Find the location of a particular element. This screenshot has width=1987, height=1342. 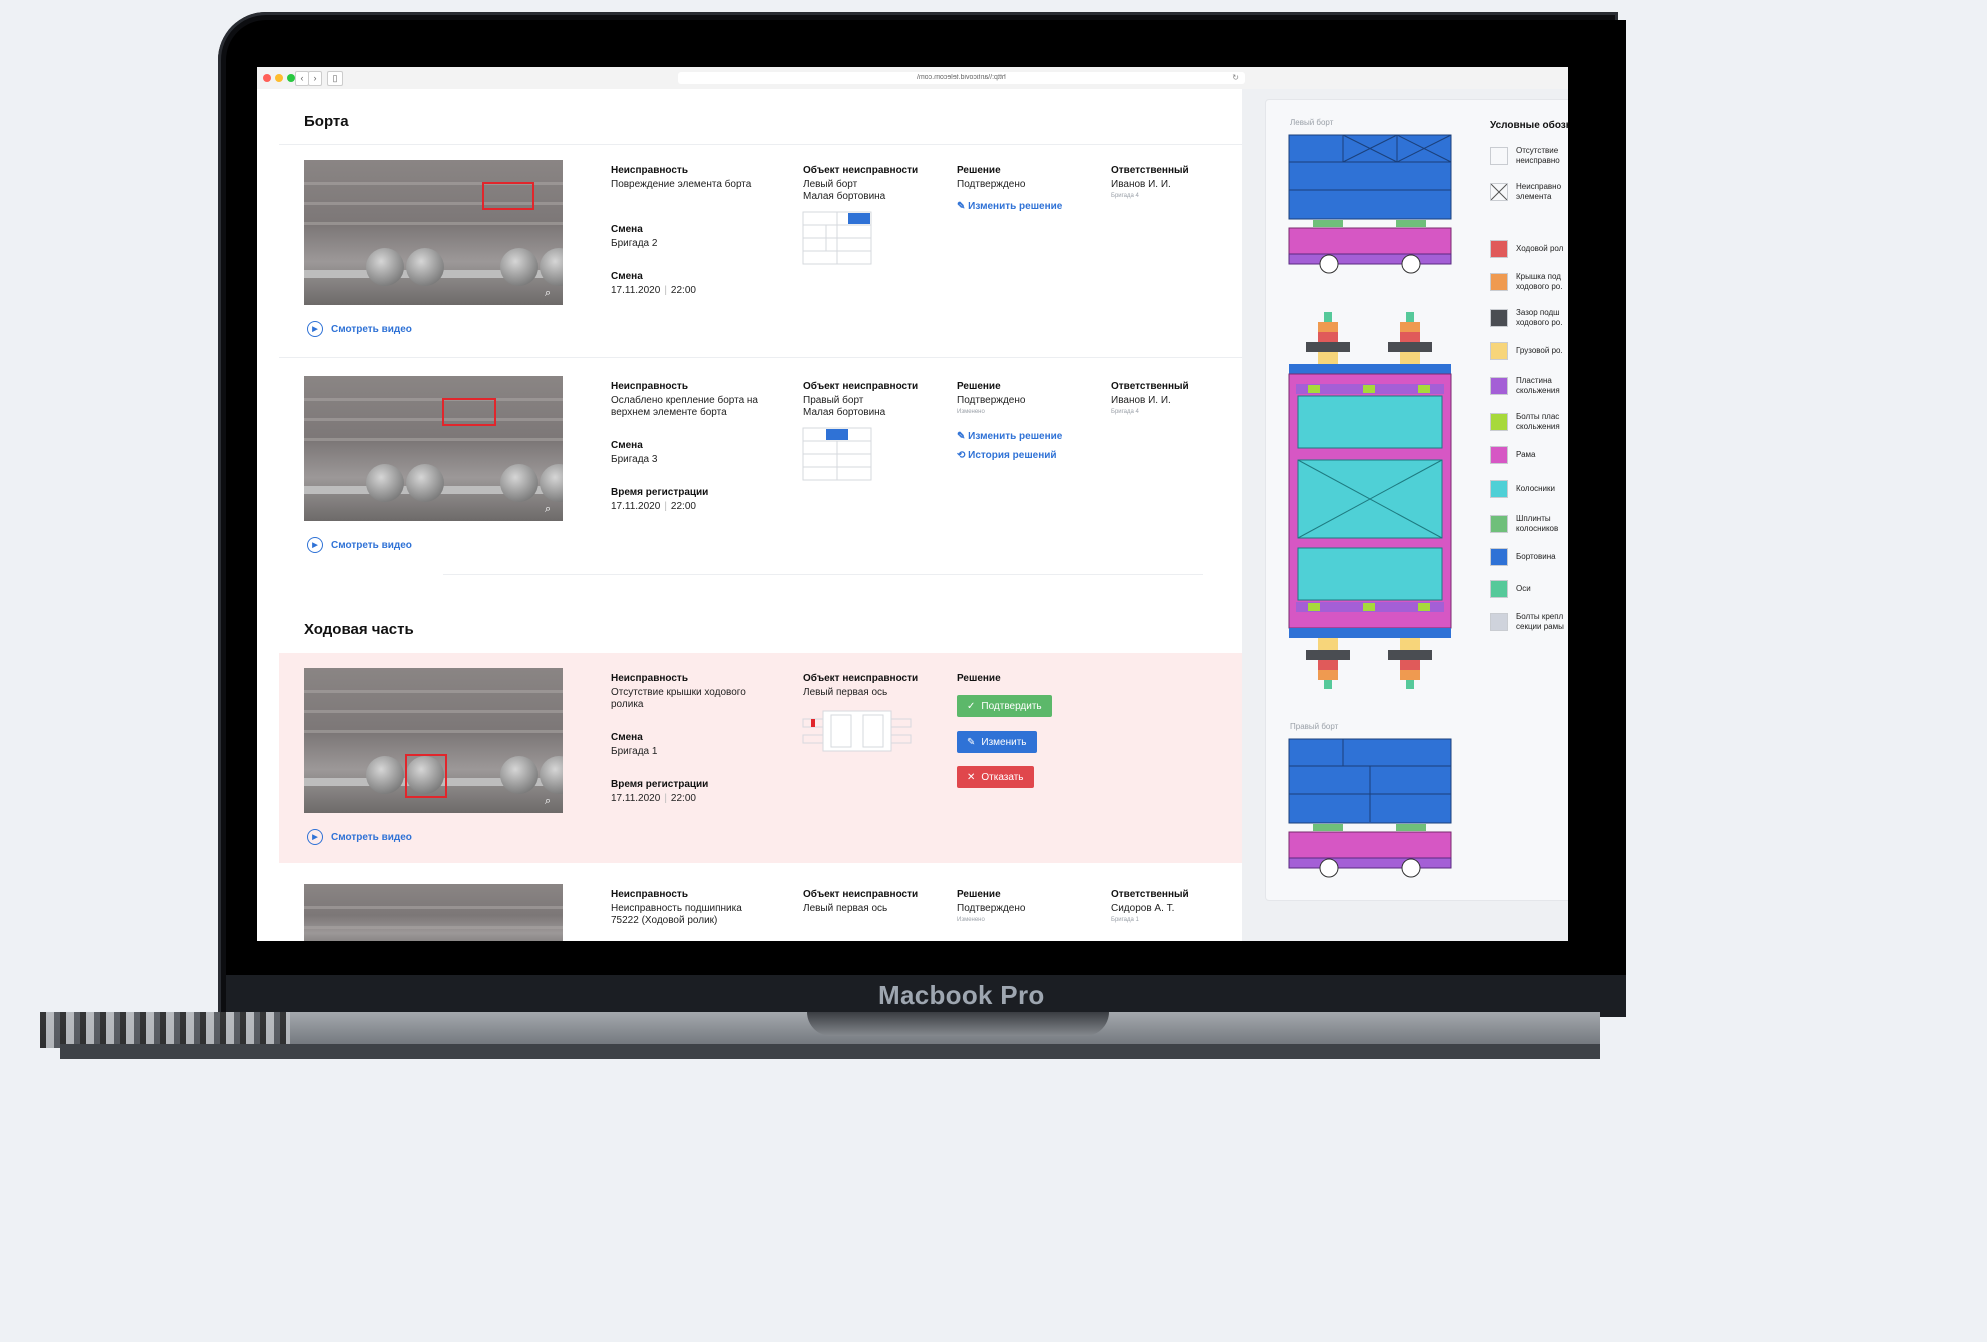

close-window-button is located at coordinates (267, 78).